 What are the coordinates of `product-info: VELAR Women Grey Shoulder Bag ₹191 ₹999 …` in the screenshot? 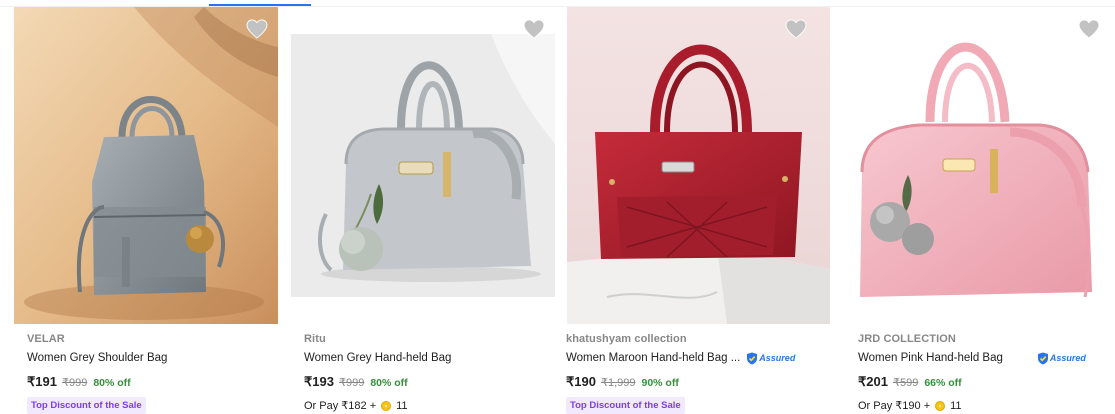 It's located at (147, 373).